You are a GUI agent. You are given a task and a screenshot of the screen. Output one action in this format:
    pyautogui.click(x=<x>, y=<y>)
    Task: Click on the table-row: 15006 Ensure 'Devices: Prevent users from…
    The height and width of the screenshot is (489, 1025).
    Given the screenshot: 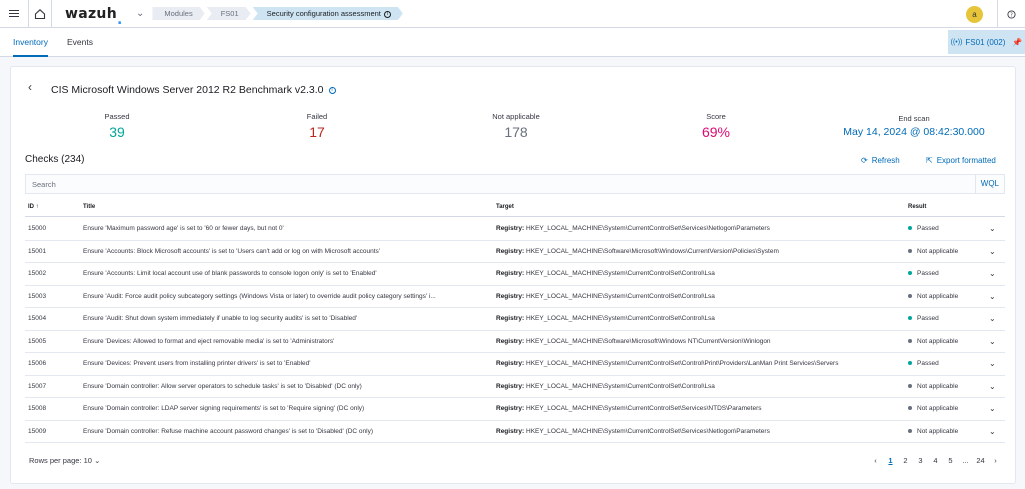 What is the action you would take?
    pyautogui.click(x=515, y=364)
    